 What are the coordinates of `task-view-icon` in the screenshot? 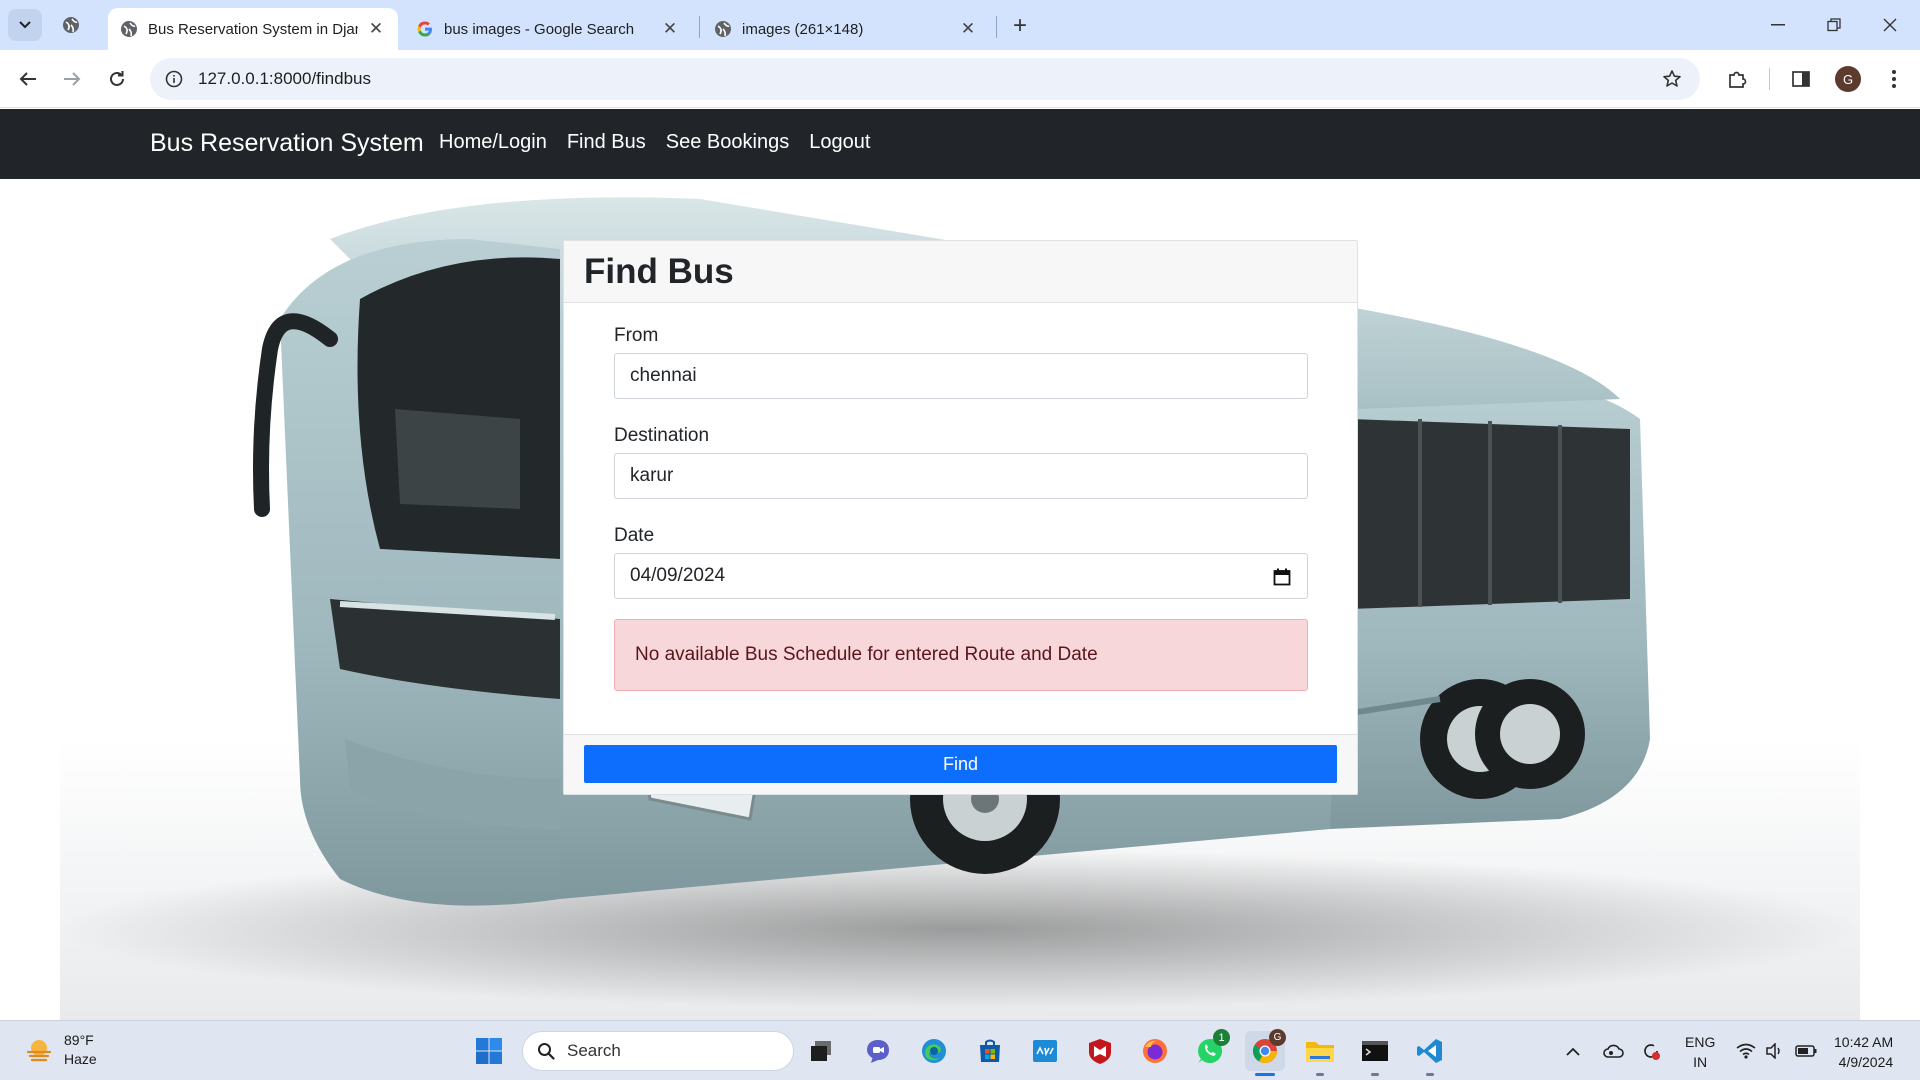 It's located at (821, 1051).